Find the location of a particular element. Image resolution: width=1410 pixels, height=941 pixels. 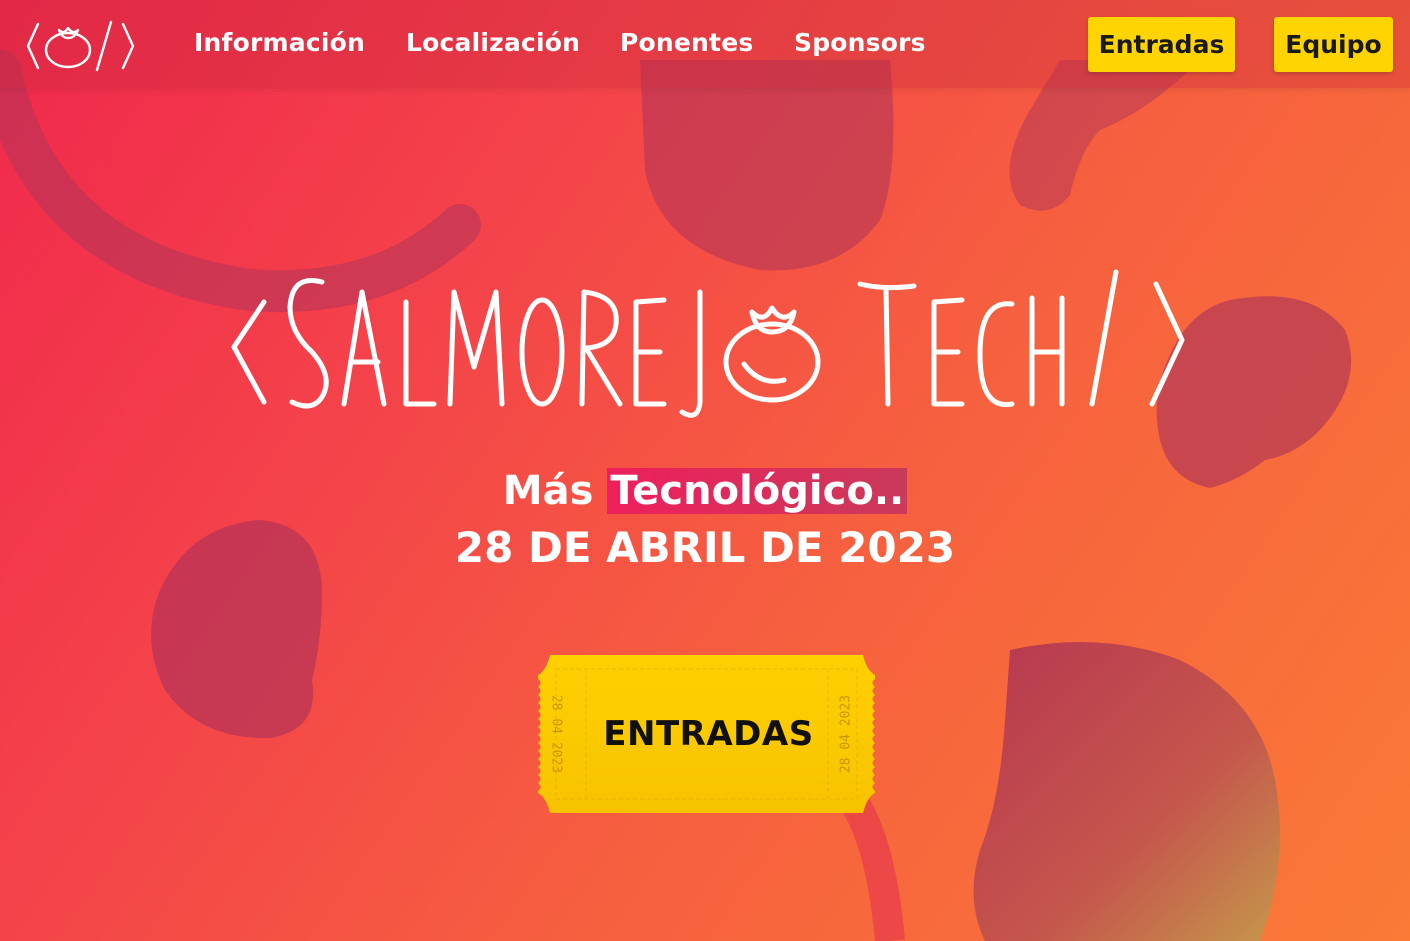

nav-link-informacion: Información is located at coordinates (279, 42).